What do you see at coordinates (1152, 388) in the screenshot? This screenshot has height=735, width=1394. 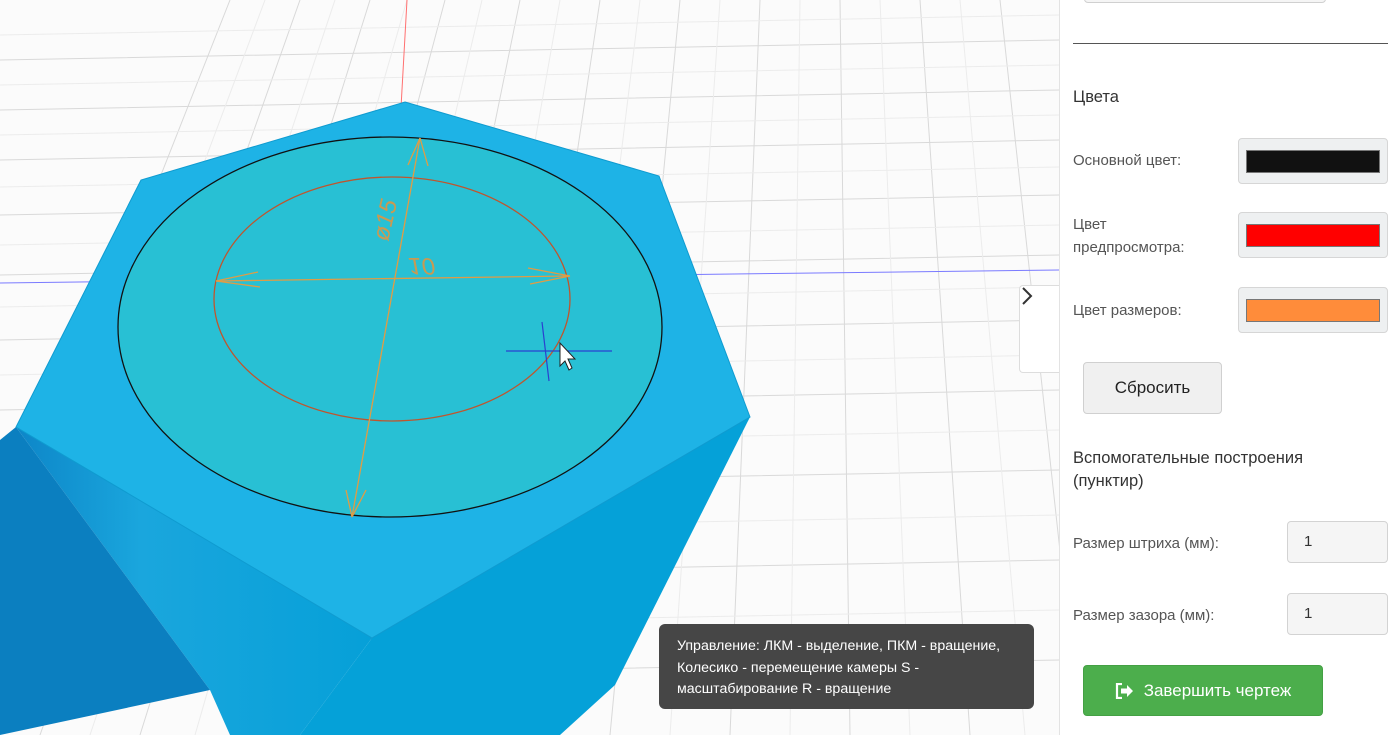 I see `reset-colors-button: Сбросить` at bounding box center [1152, 388].